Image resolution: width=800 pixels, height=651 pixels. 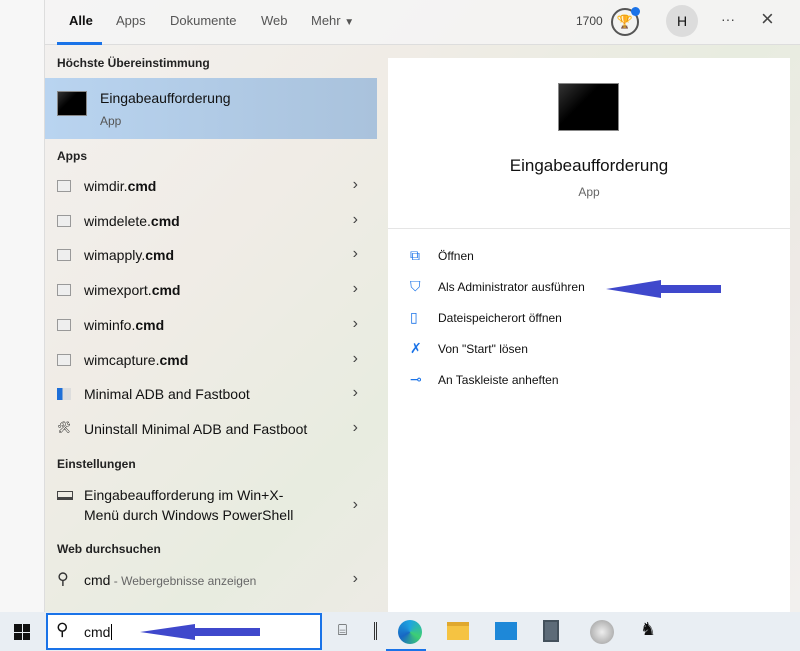 I want to click on calculator-icon, so click(x=551, y=631).